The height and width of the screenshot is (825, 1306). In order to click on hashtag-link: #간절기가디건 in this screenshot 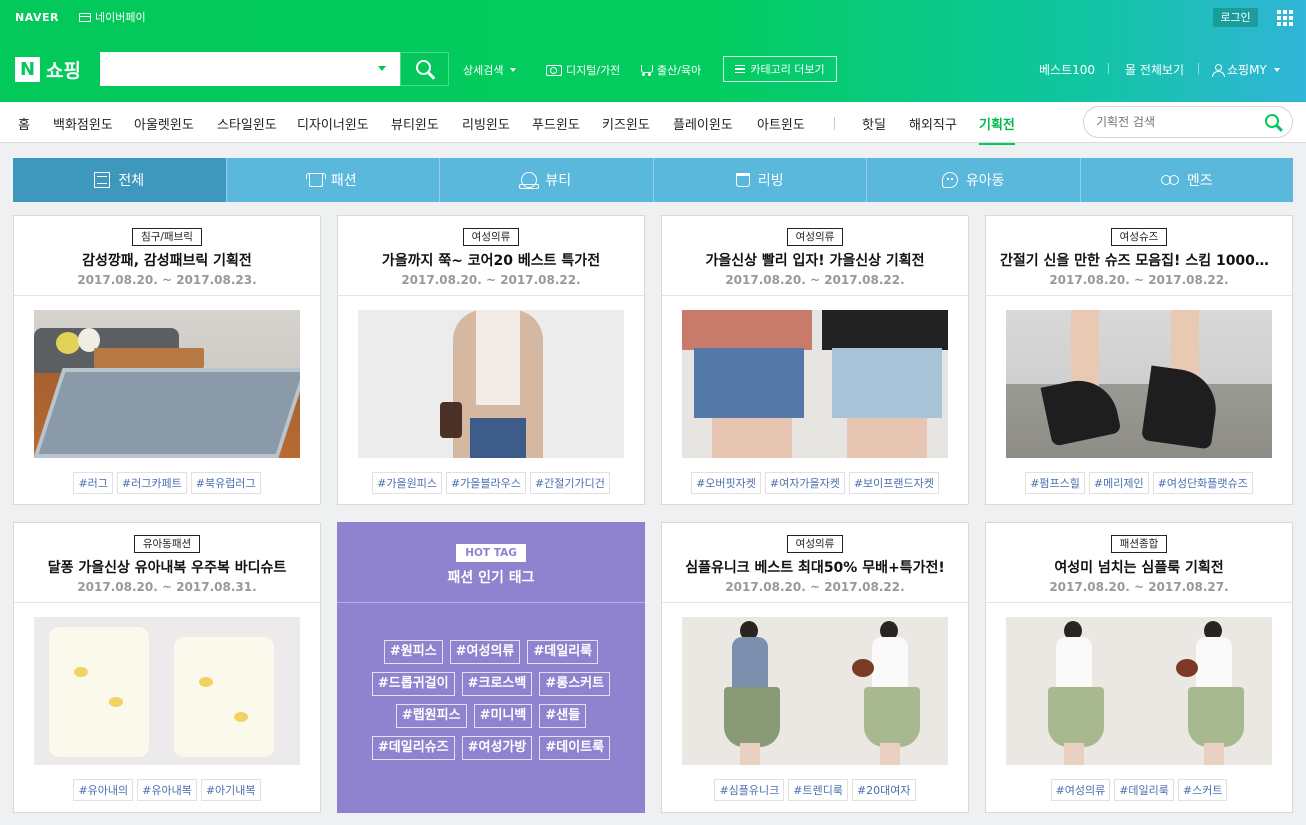, I will do `click(569, 483)`.